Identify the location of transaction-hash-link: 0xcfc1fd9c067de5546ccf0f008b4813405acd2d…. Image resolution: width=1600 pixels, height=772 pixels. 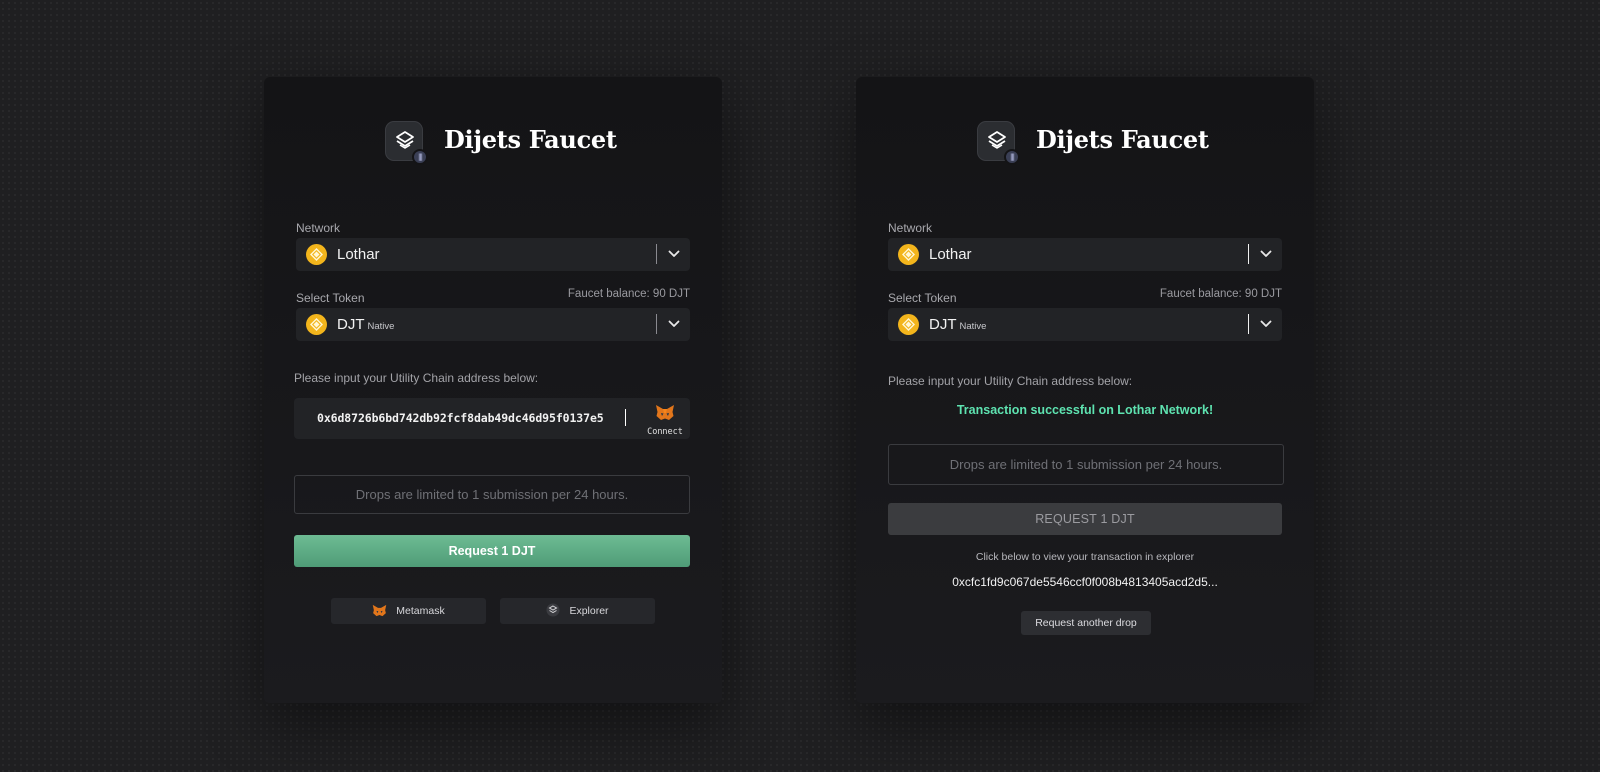
(1085, 582).